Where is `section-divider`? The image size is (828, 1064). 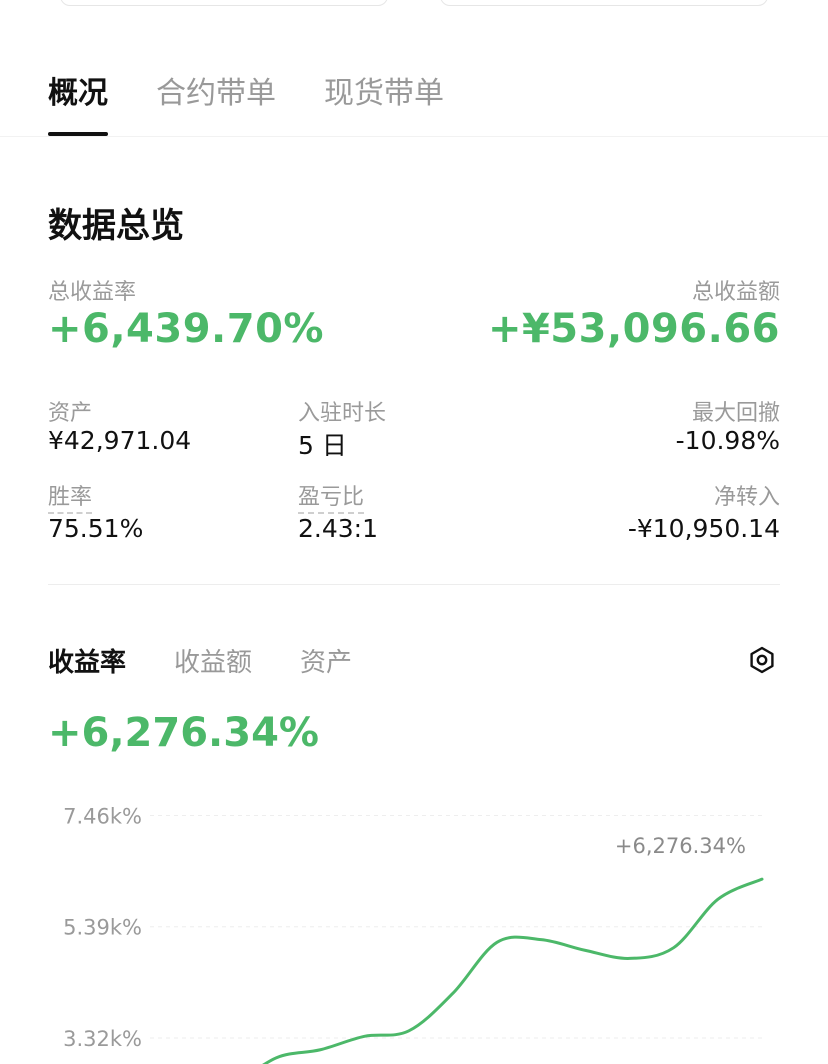
section-divider is located at coordinates (414, 584).